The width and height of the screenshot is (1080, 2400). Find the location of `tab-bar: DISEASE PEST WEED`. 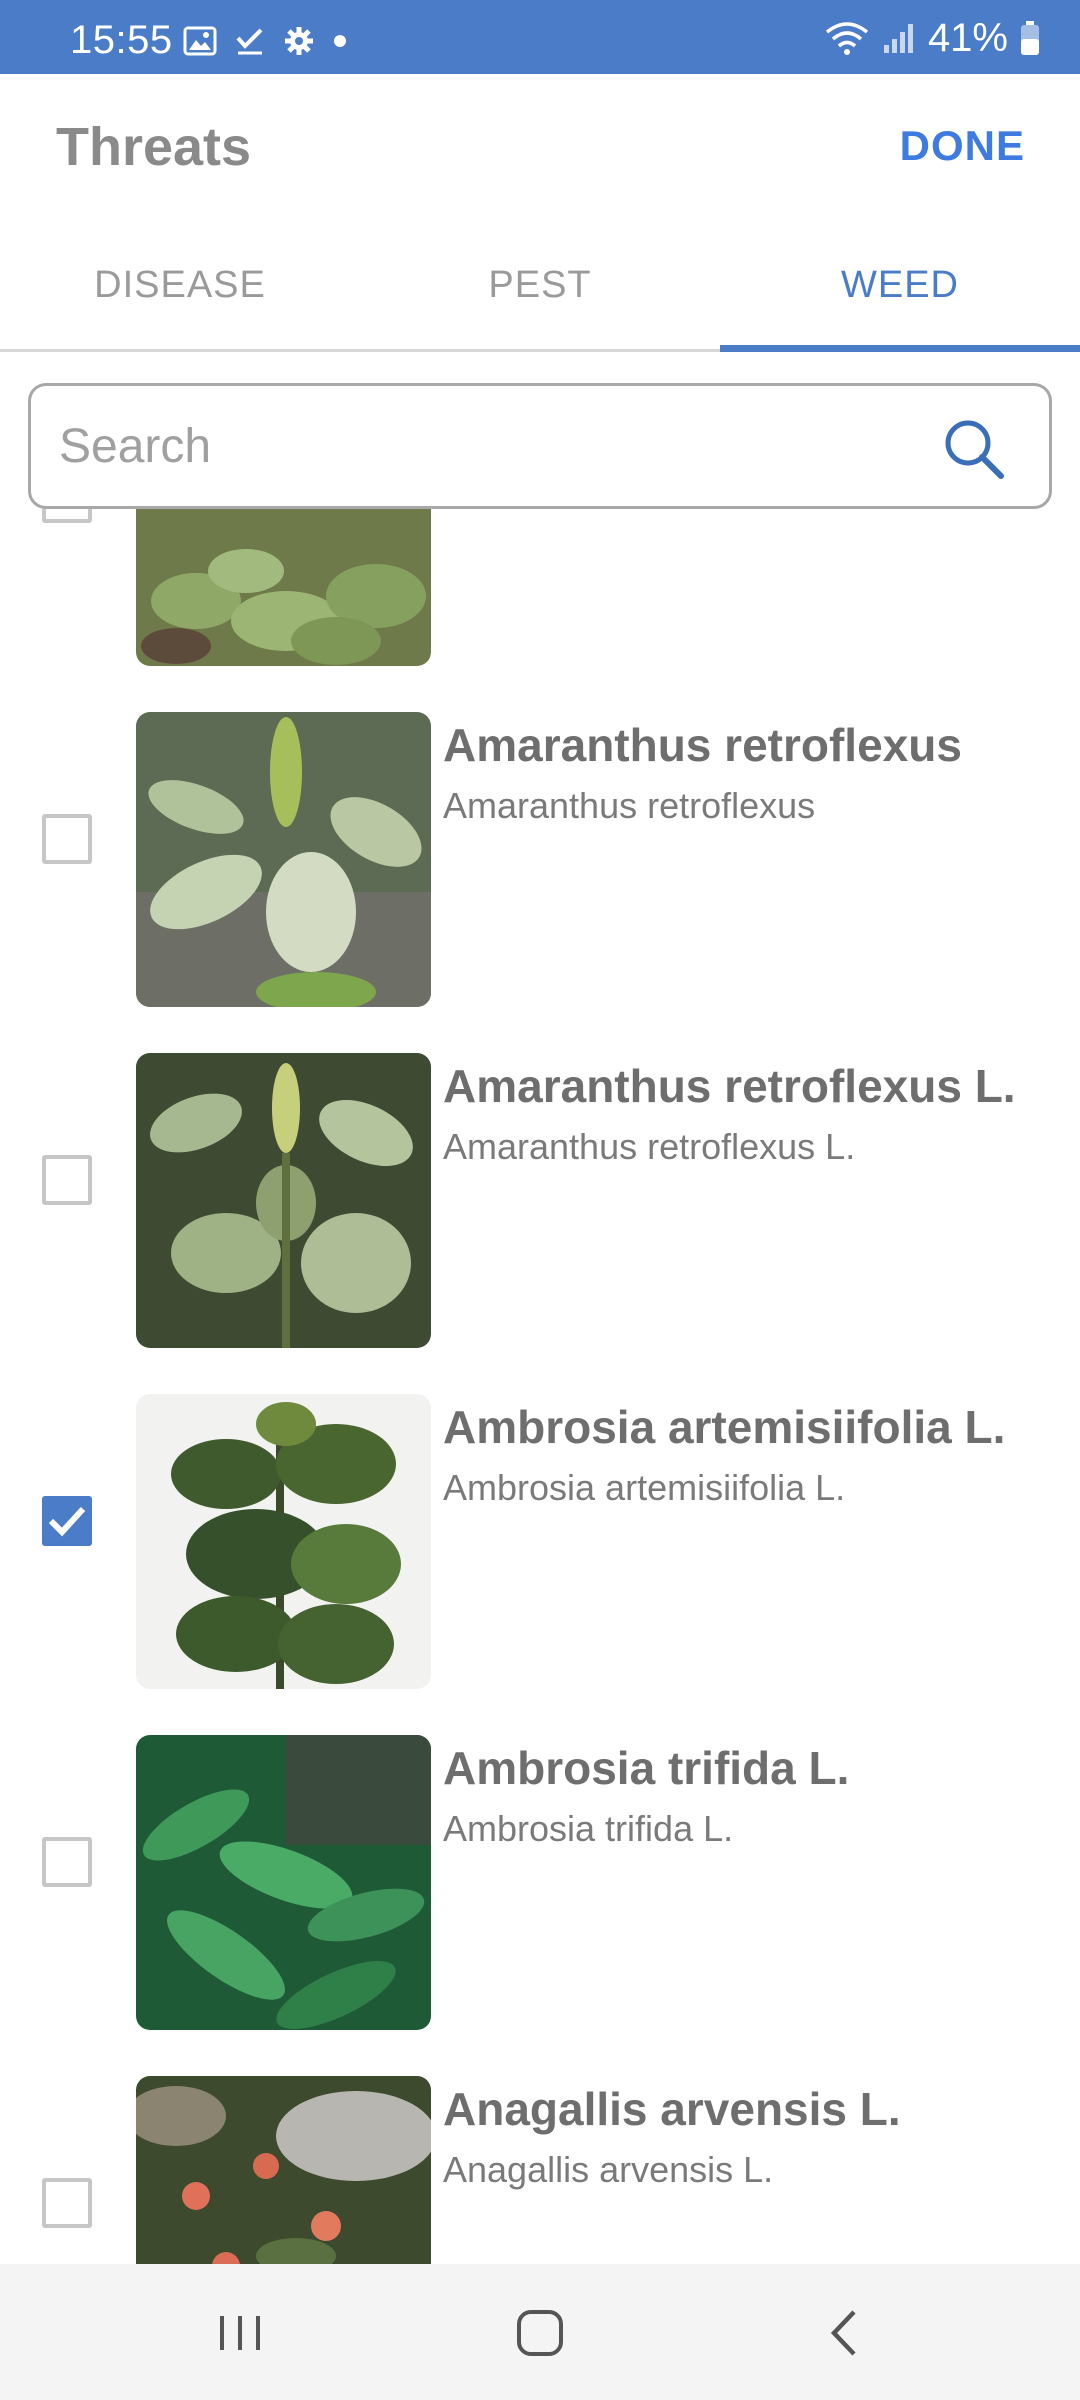

tab-bar: DISEASE PEST WEED is located at coordinates (540, 287).